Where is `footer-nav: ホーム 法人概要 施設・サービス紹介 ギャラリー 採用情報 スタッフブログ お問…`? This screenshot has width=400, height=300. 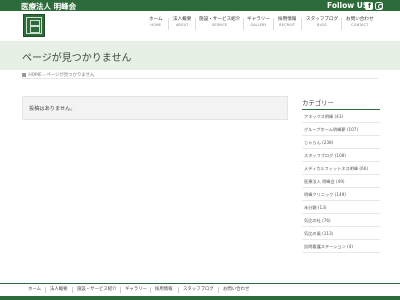
footer-nav: ホーム 法人概要 施設・サービス紹介 ギャラリー 採用情報 スタッフブログ お問… is located at coordinates (200, 289).